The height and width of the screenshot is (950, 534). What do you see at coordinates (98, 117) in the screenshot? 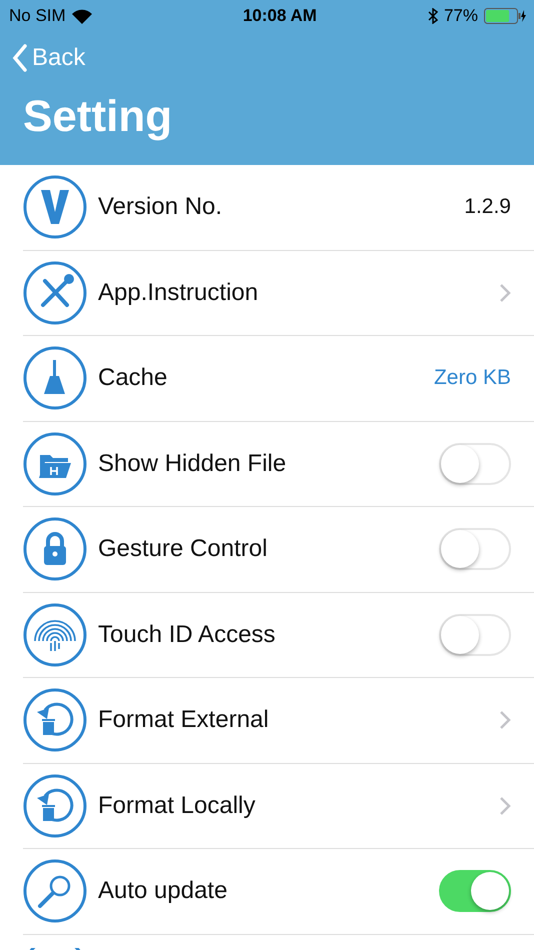
I see `page-title: Setting` at bounding box center [98, 117].